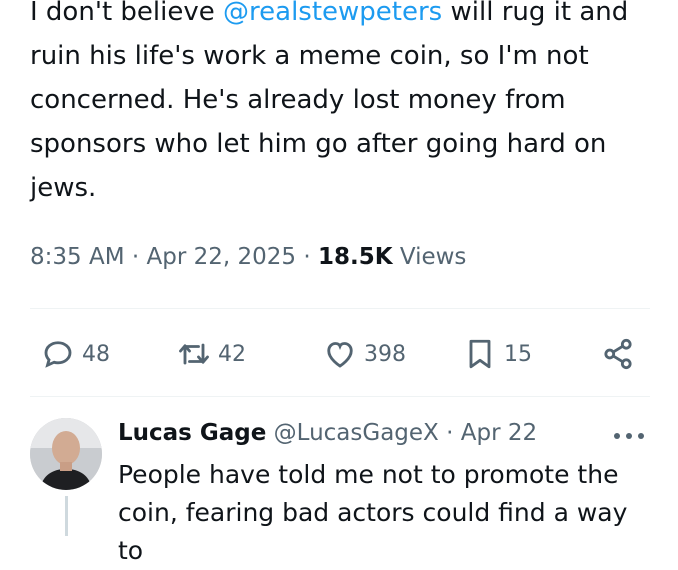 The height and width of the screenshot is (570, 678). I want to click on bookmark-button: 15, so click(497, 354).